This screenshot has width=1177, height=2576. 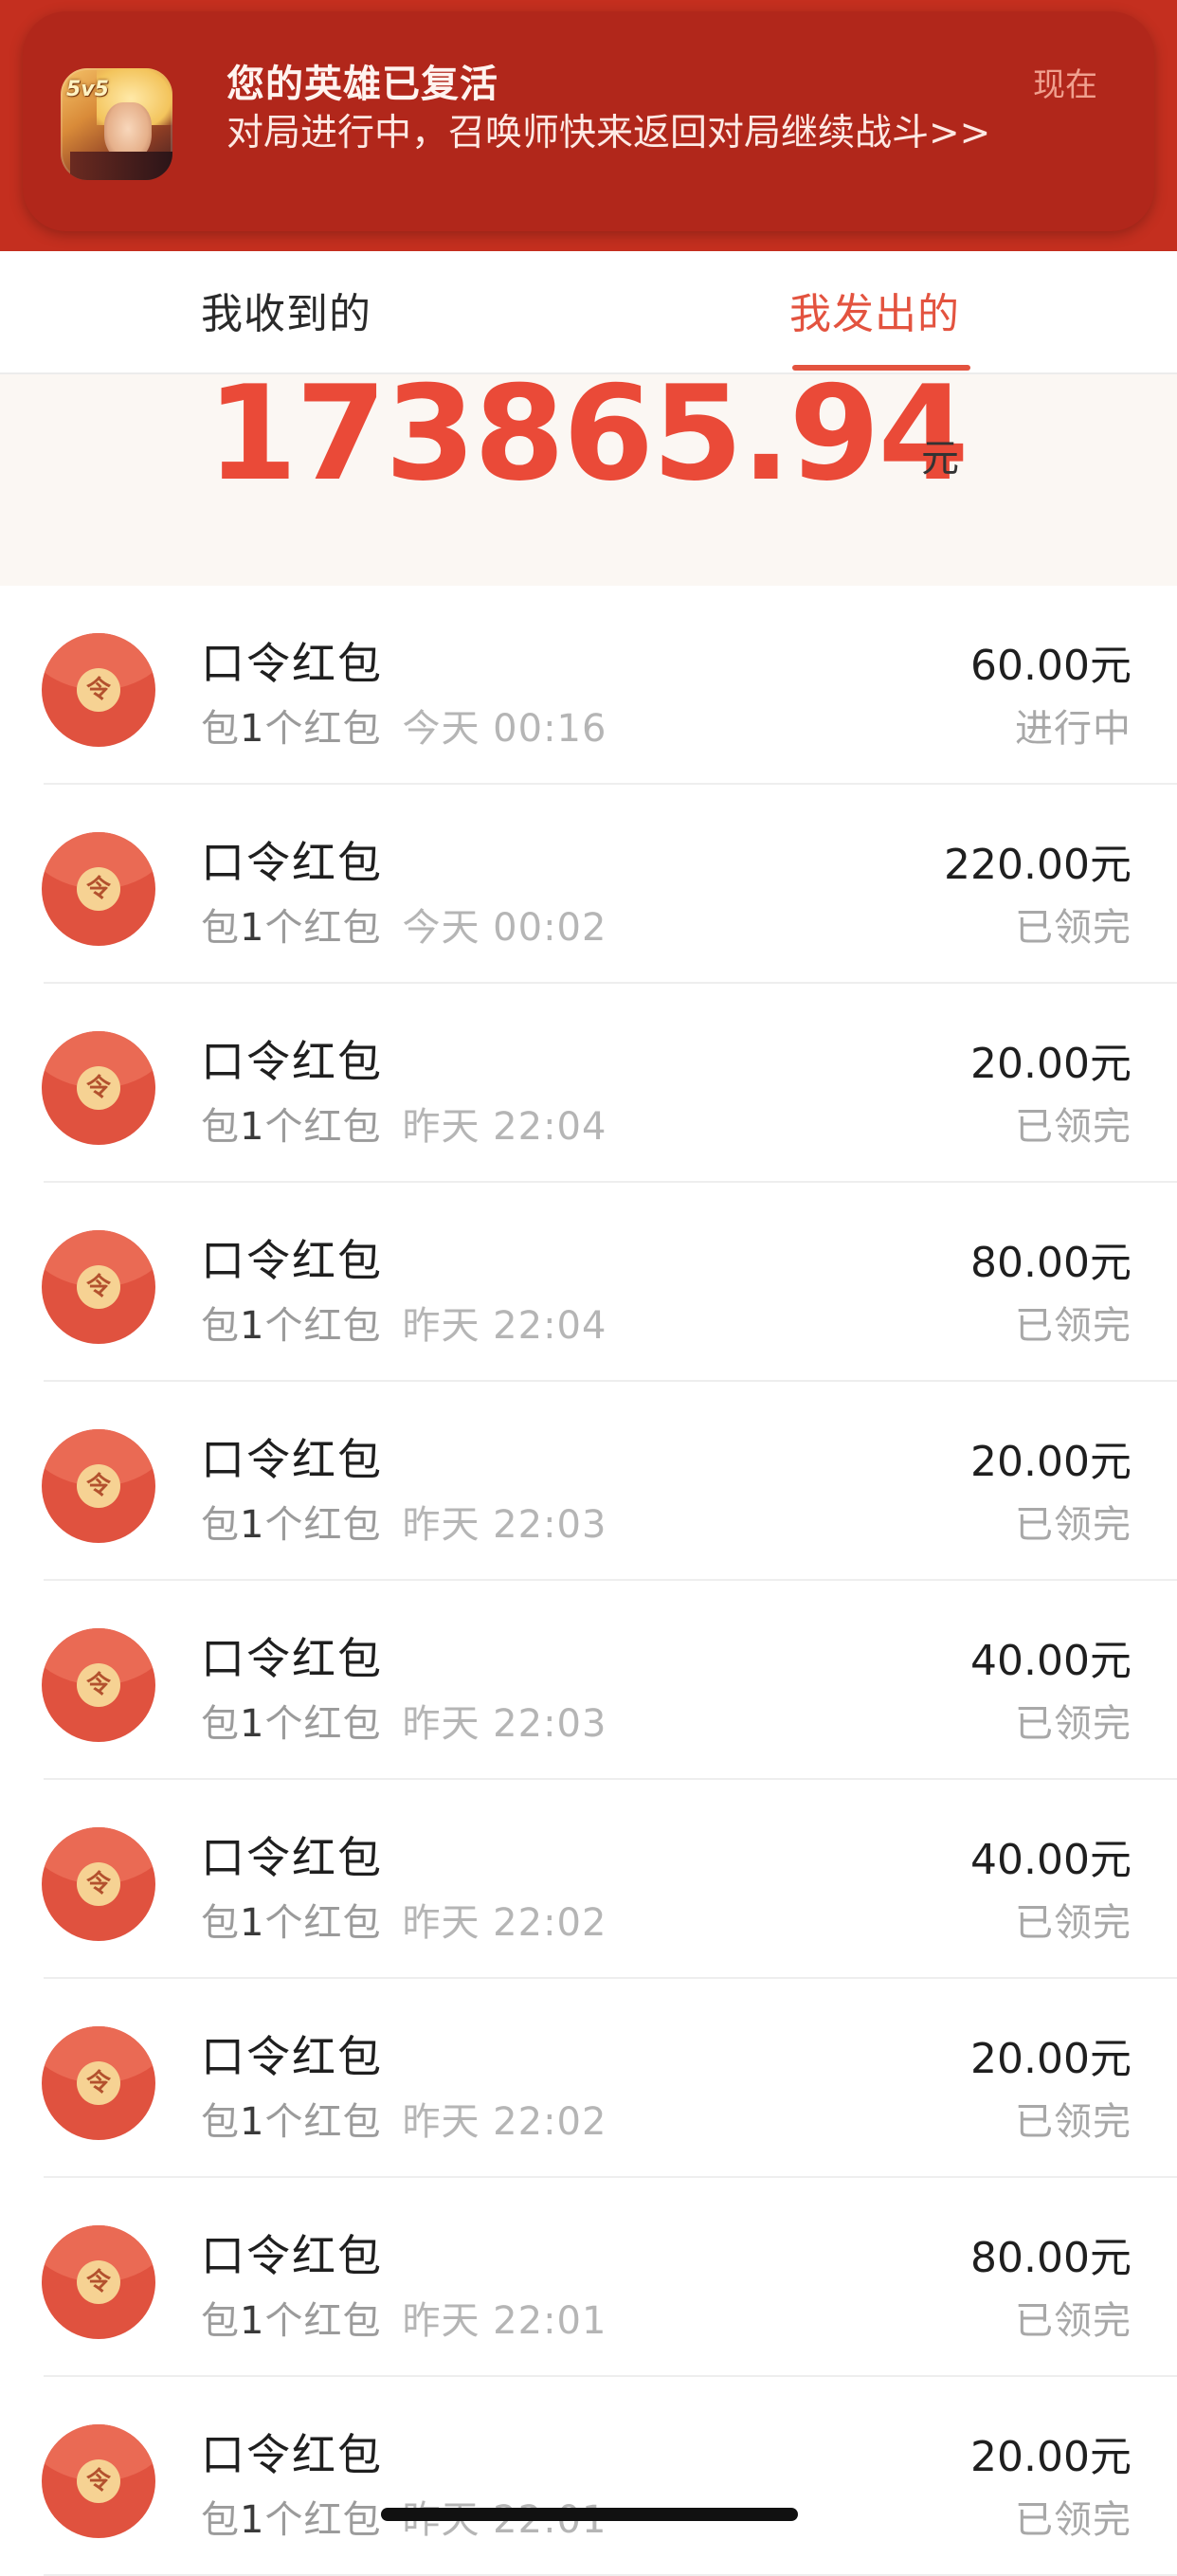 What do you see at coordinates (588, 1083) in the screenshot?
I see `list-item: 令 口令红包 包1个红包 昨天 22:04 20.00元 已领完` at bounding box center [588, 1083].